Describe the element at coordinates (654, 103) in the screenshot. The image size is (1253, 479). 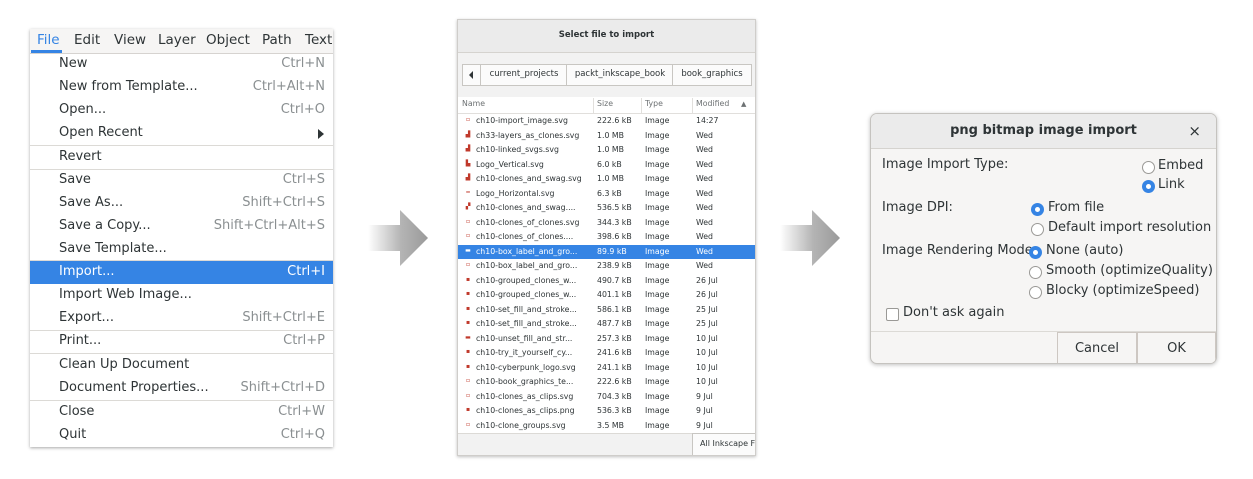
I see `column-header-type: Type` at that location.